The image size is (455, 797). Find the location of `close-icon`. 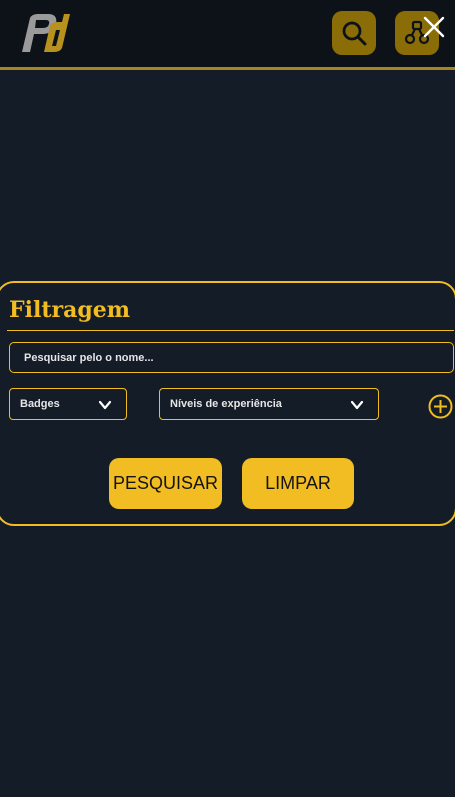

close-icon is located at coordinates (434, 27).